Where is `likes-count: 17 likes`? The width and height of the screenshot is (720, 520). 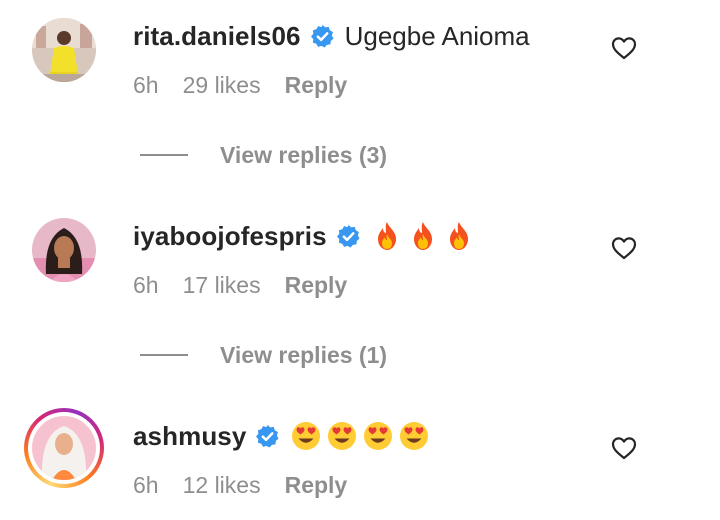
likes-count: 17 likes is located at coordinates (222, 285).